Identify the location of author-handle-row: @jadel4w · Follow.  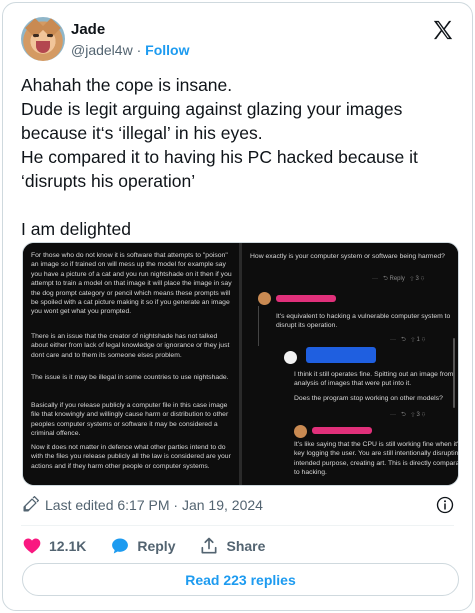
(130, 50).